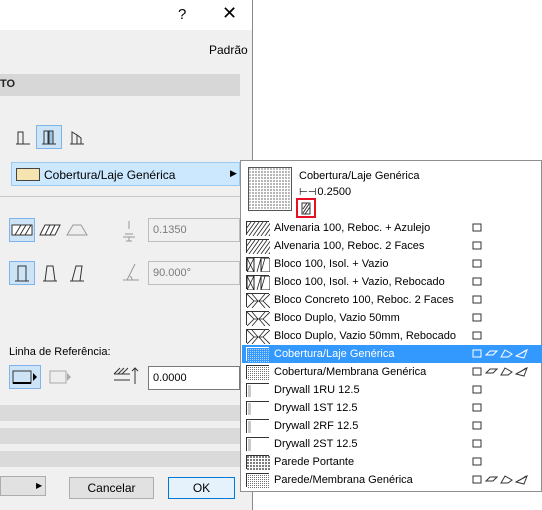 The image size is (542, 510). What do you see at coordinates (392, 390) in the screenshot?
I see `material-list-item: Drywall 1RU 12.5` at bounding box center [392, 390].